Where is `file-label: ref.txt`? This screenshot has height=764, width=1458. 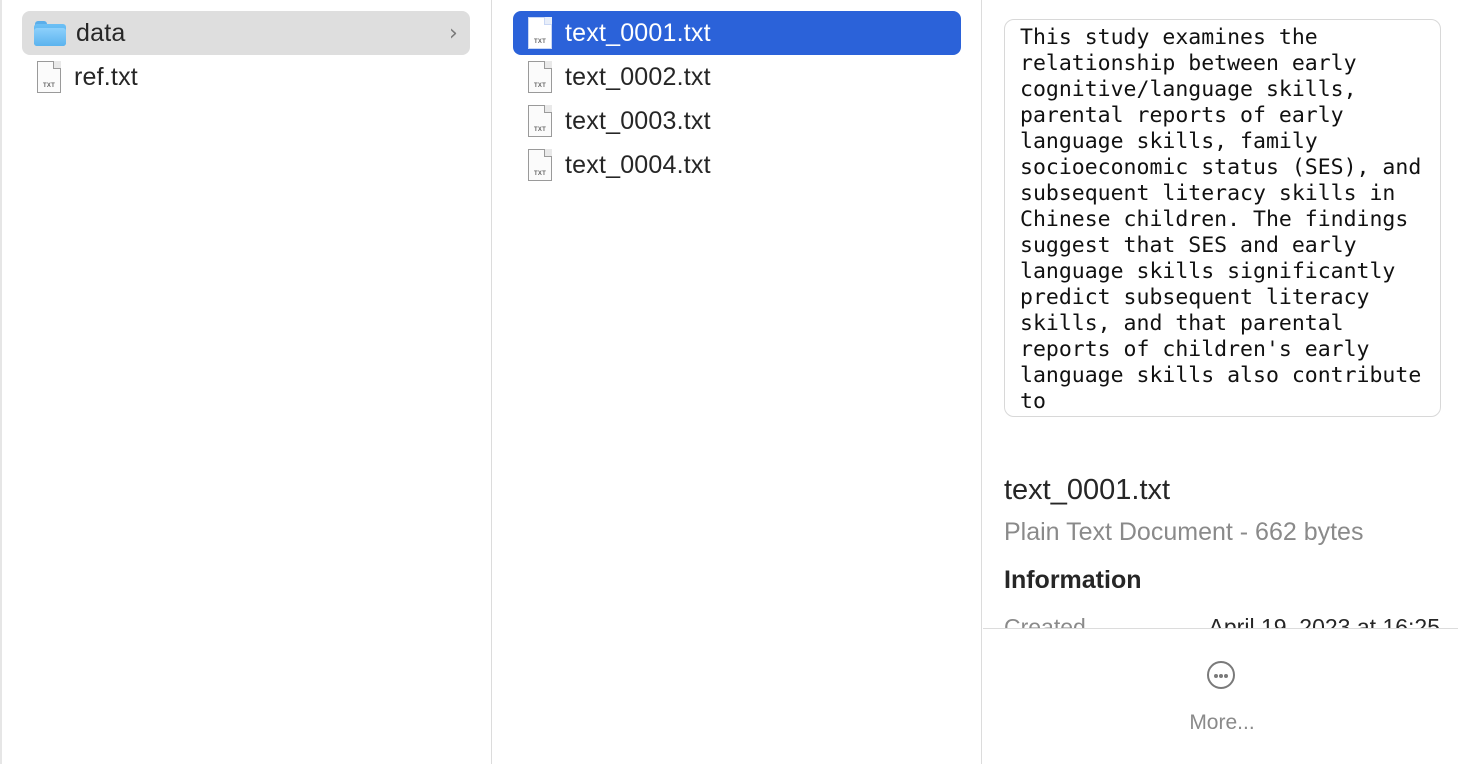
file-label: ref.txt is located at coordinates (106, 76).